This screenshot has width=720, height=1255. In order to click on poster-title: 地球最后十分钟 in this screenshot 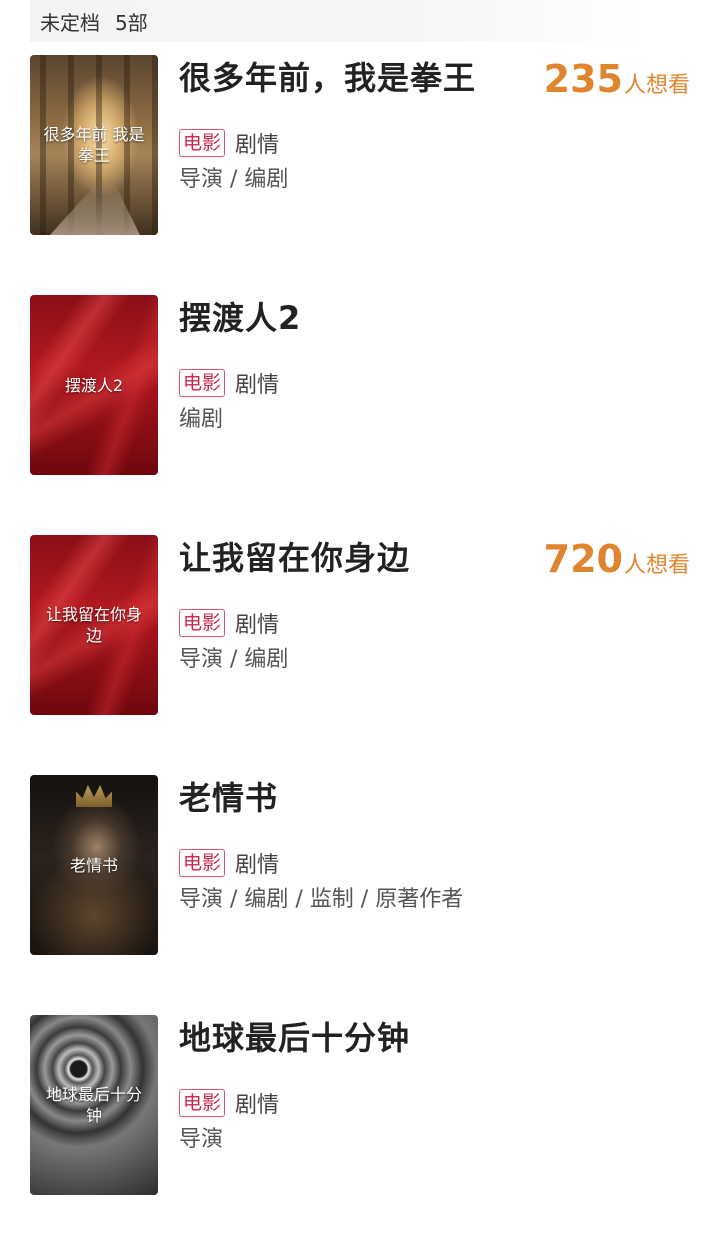, I will do `click(93, 1105)`.